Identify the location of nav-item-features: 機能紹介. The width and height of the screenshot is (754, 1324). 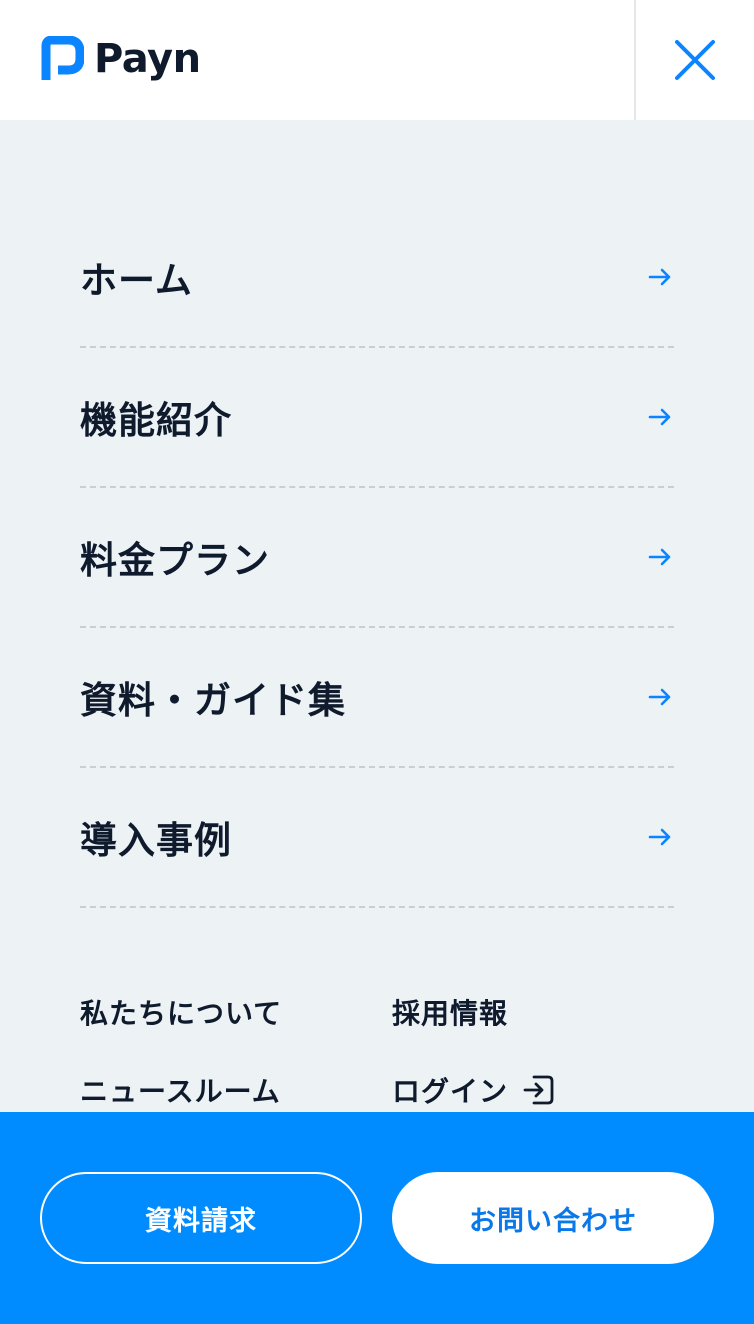
(377, 418).